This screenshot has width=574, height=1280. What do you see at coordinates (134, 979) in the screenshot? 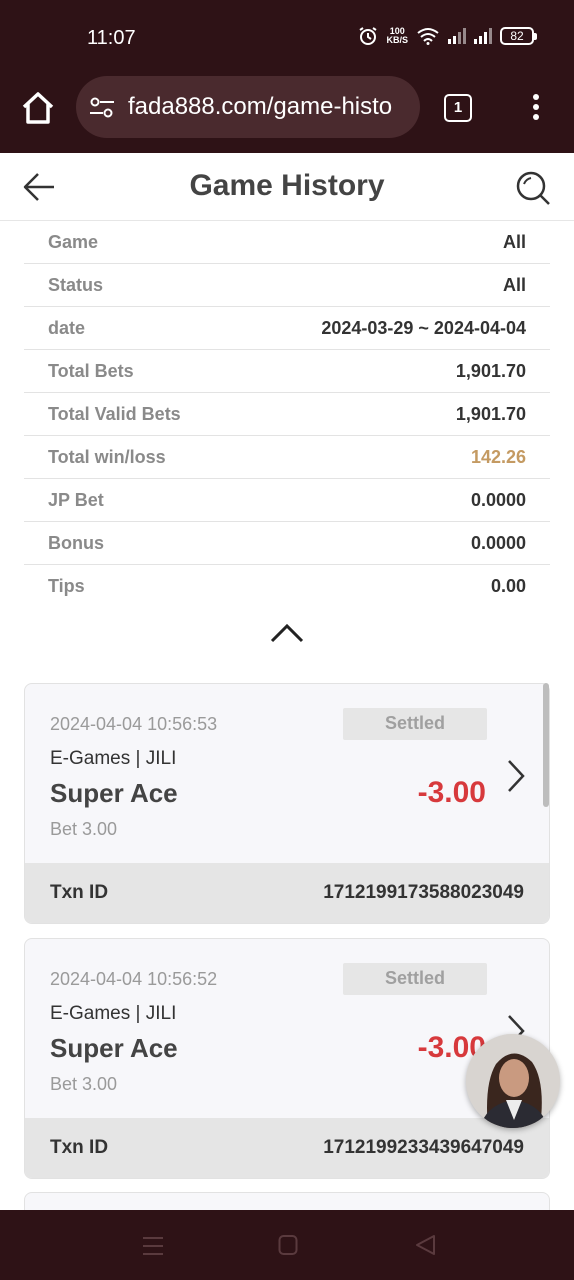
I see `record-datetime: 2024-04-04 10:56:52` at bounding box center [134, 979].